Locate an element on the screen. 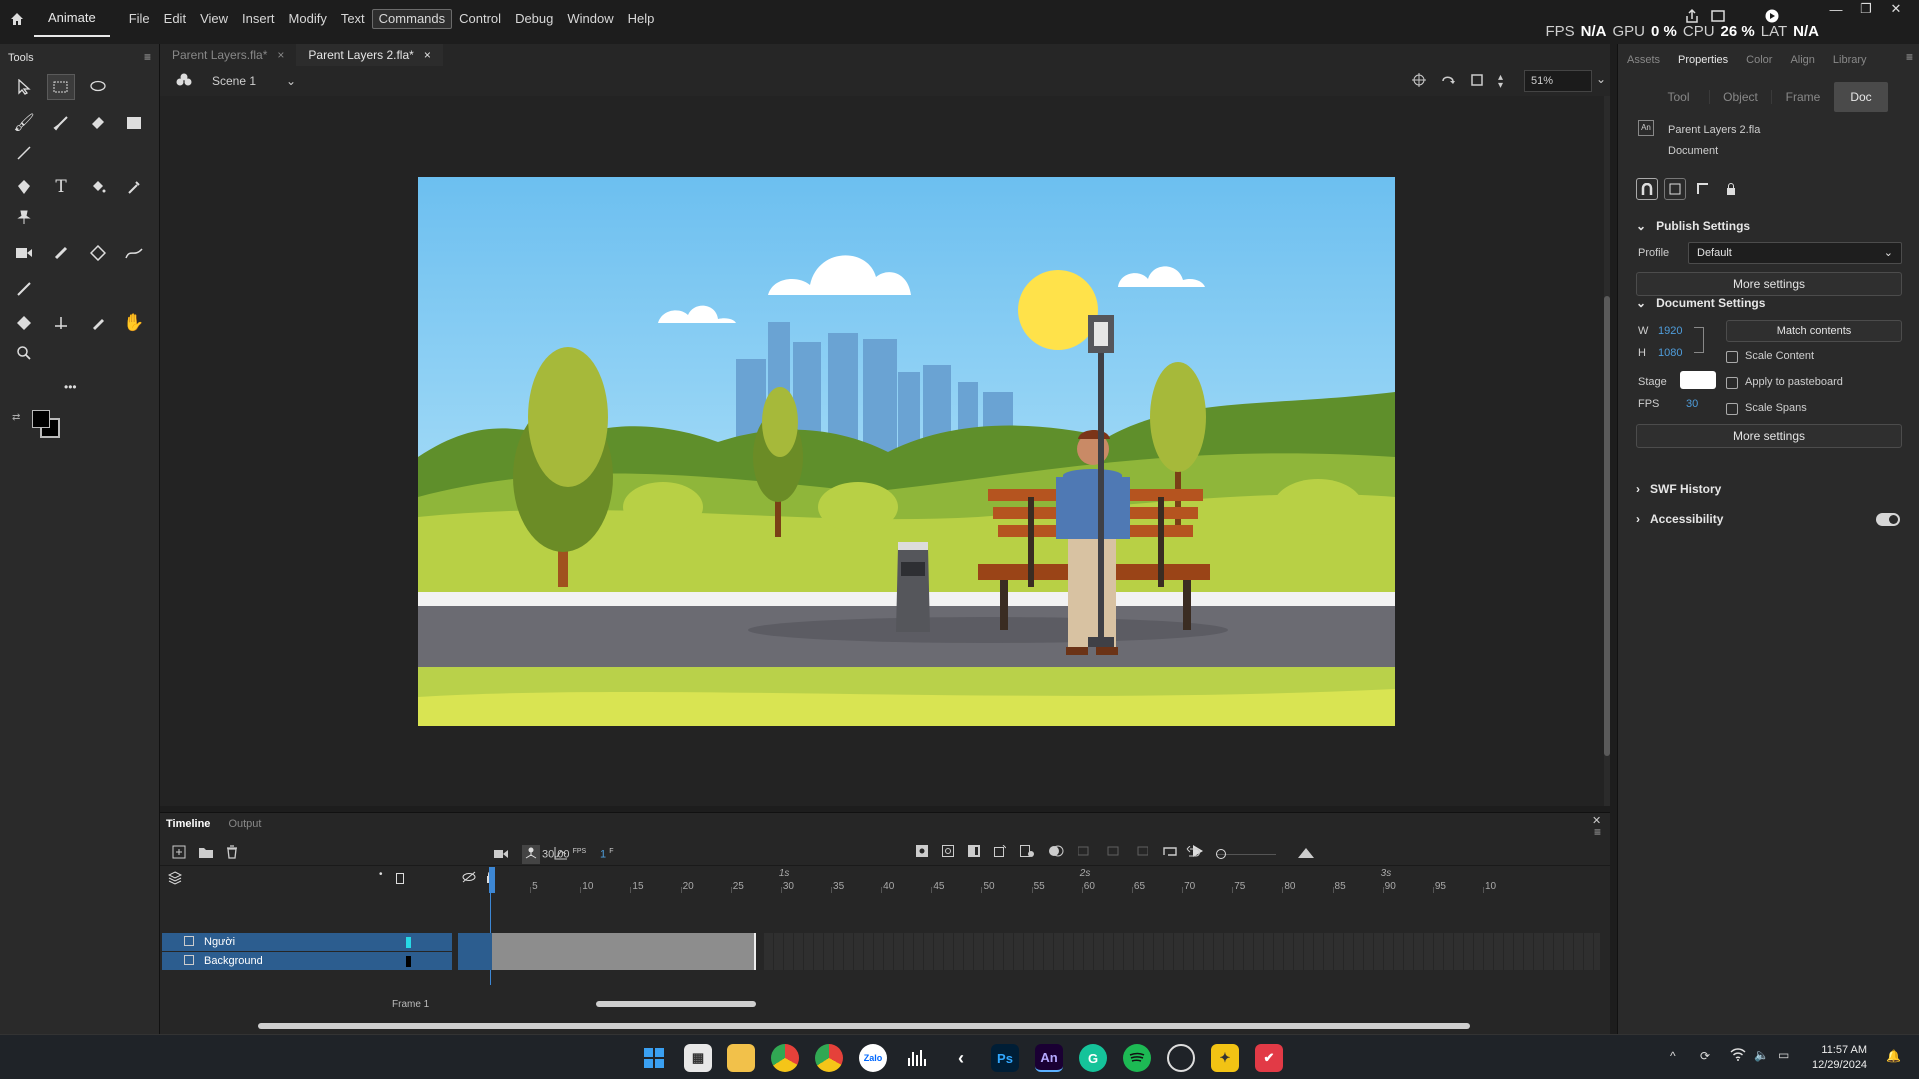 Image resolution: width=1919 pixels, height=1079 pixels. edit-multiple-frames-icon is located at coordinates (1084, 853).